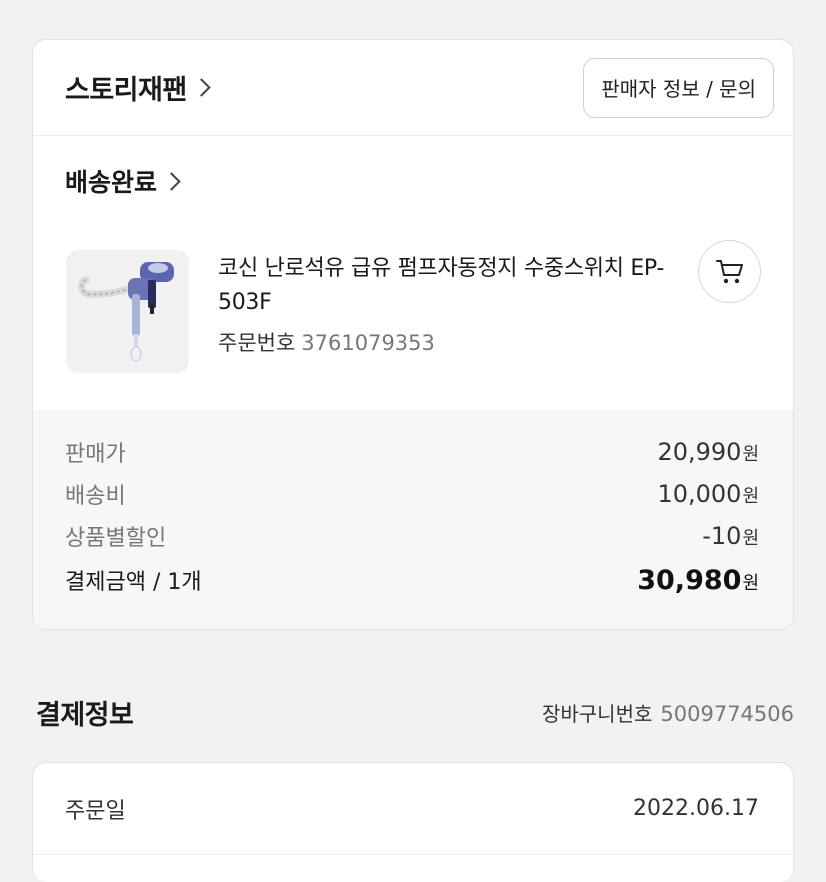 The width and height of the screenshot is (826, 882). I want to click on summary-label: 판매가, so click(95, 454).